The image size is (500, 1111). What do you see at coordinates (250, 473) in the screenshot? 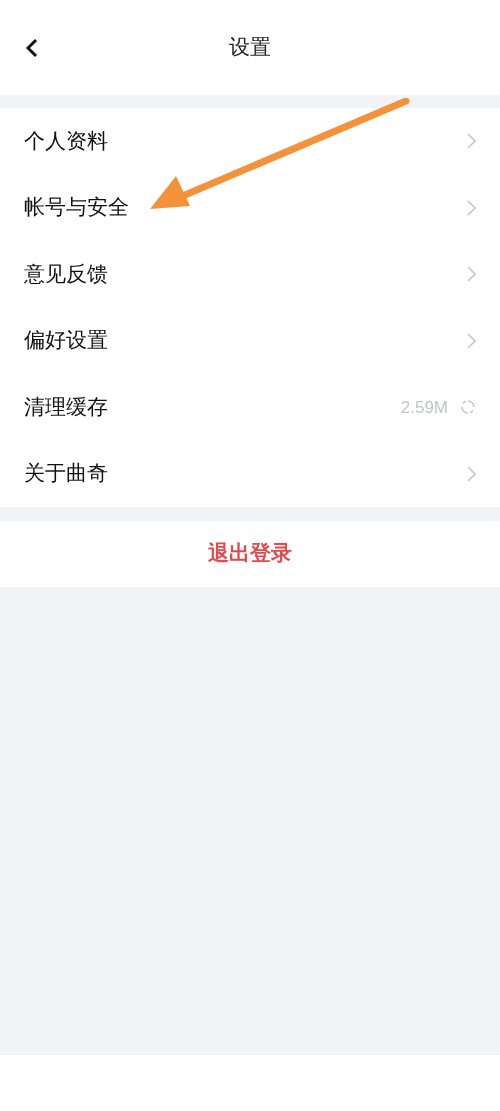
I see `settings-item: 关于曲奇` at bounding box center [250, 473].